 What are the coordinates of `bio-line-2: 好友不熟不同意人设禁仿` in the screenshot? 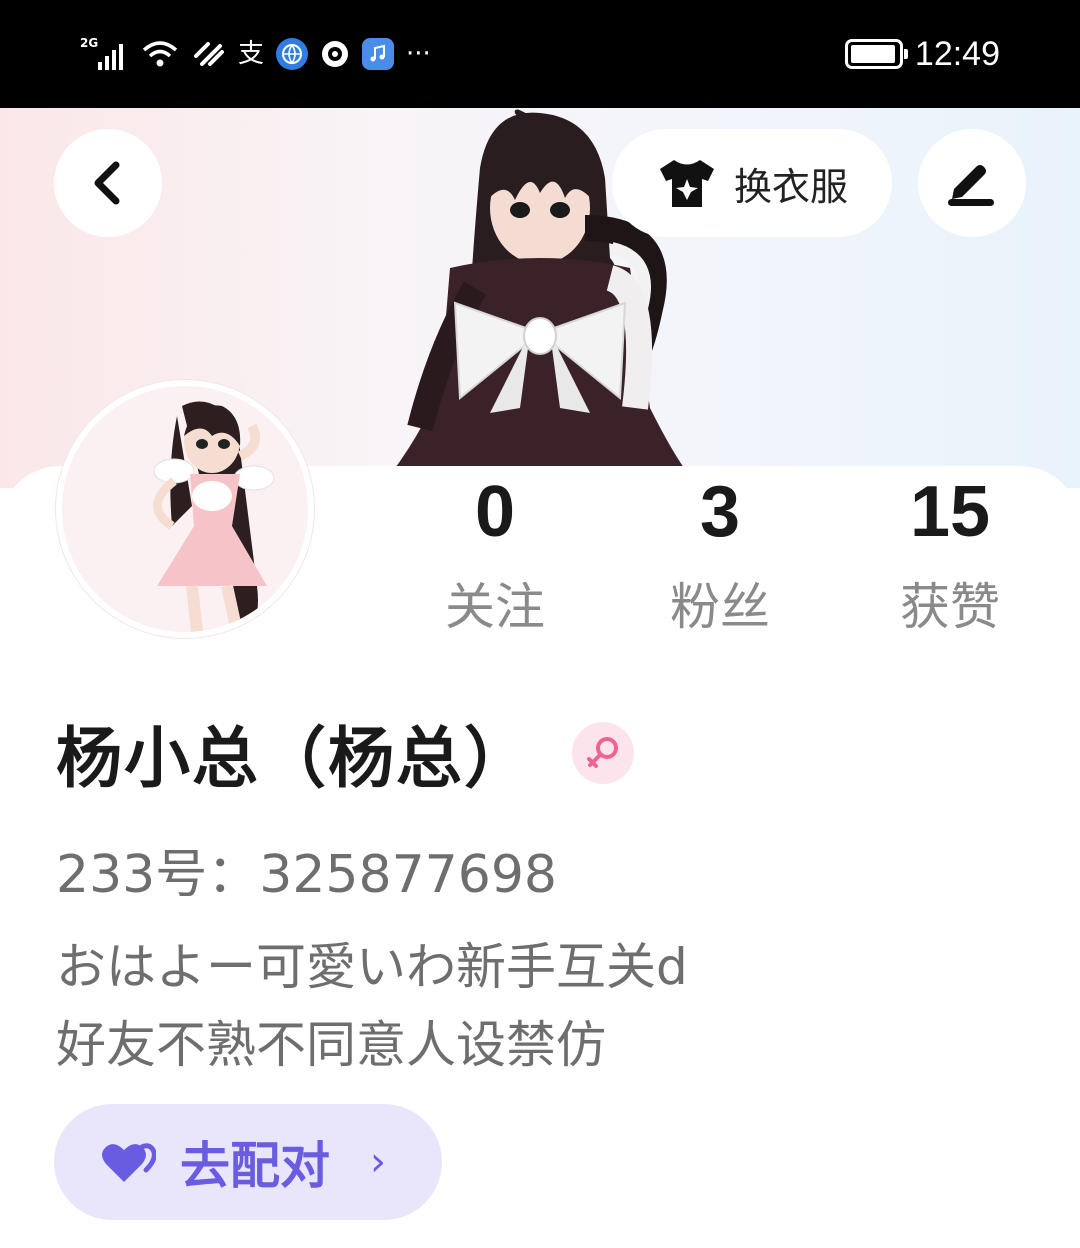 It's located at (331, 1045).